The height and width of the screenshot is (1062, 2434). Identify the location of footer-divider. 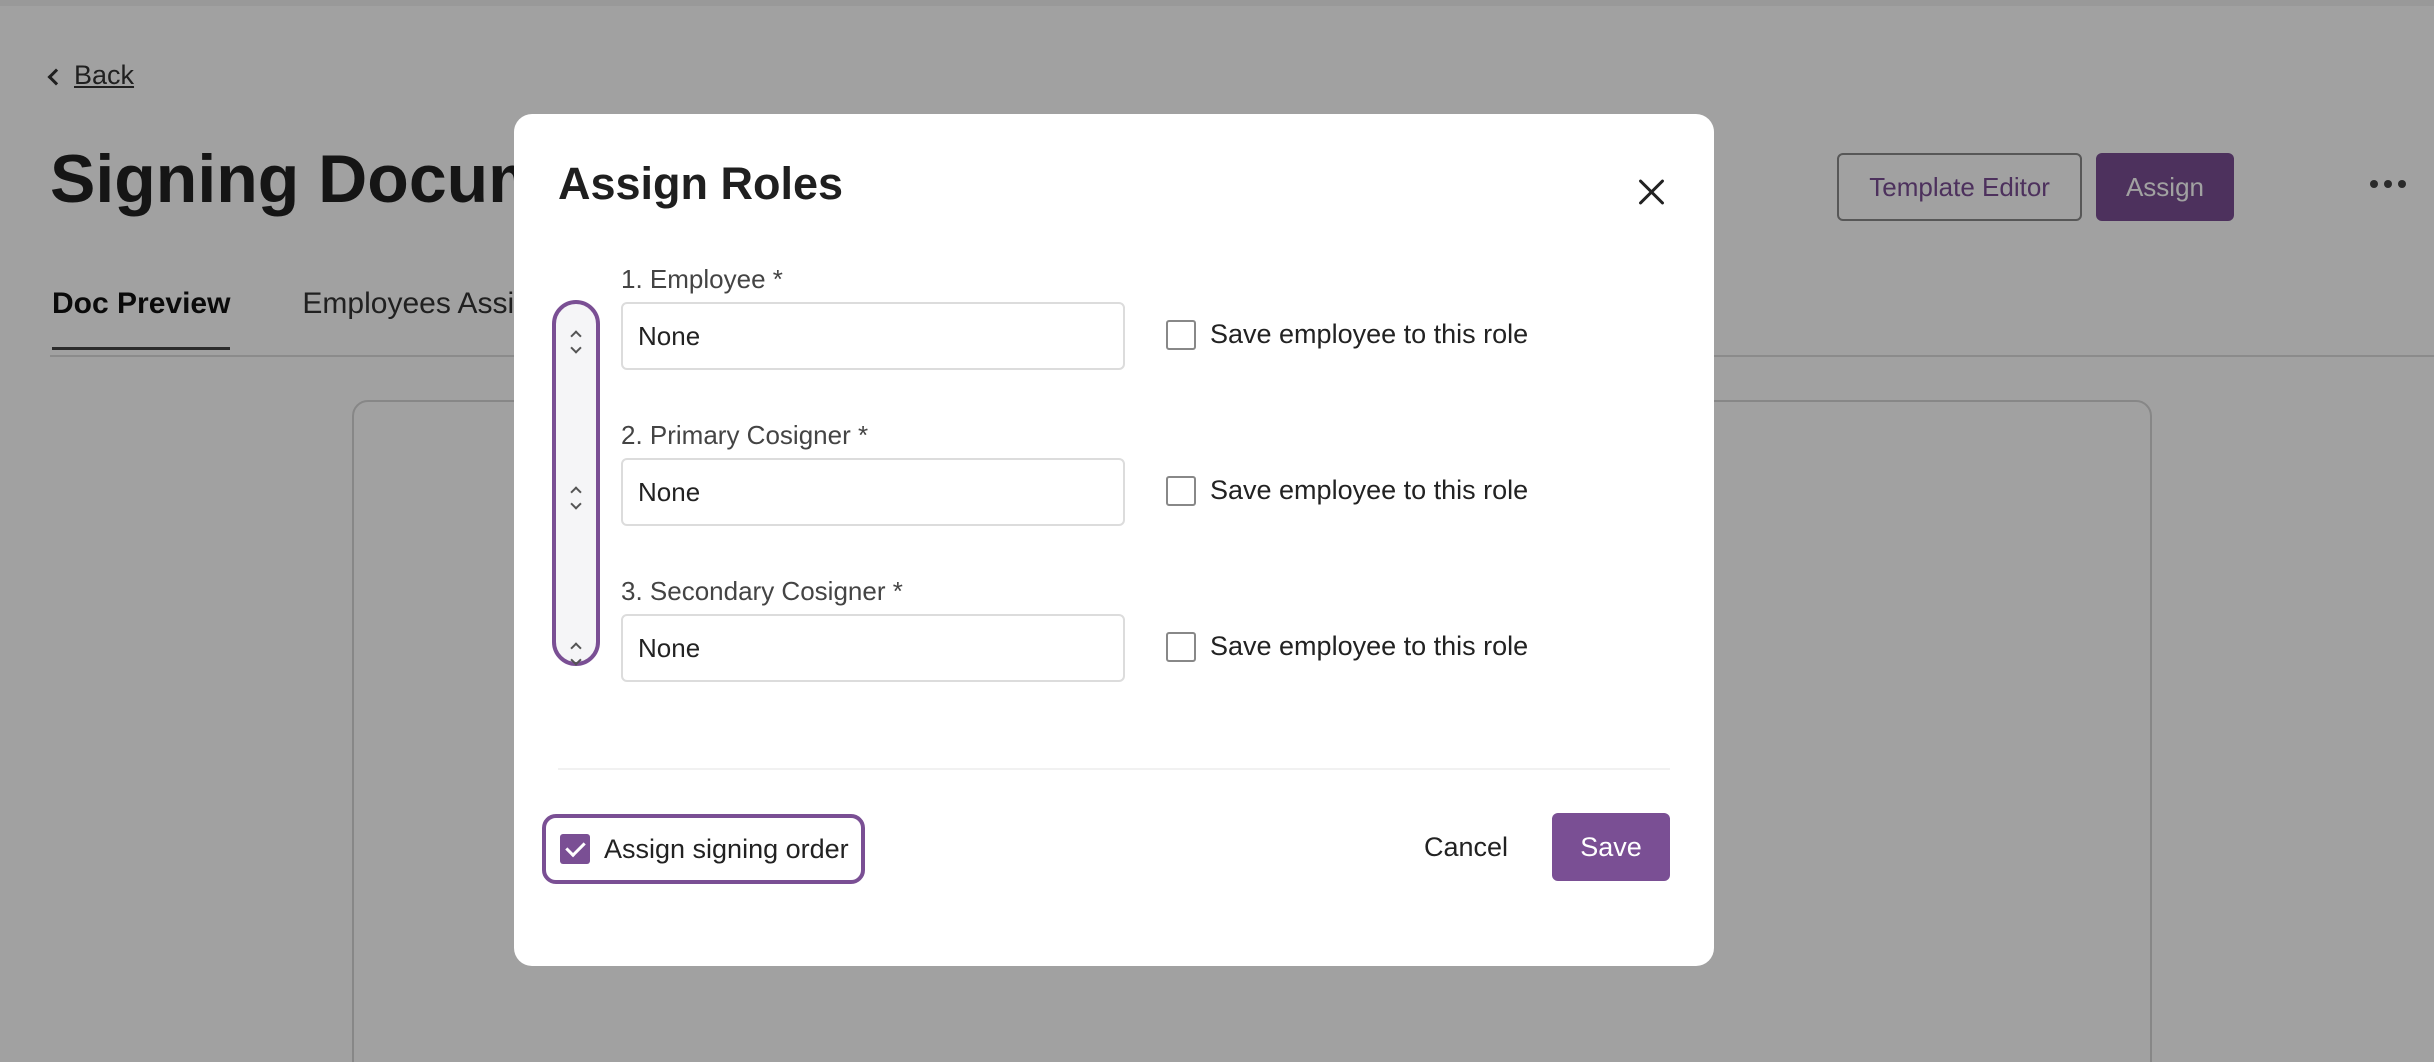
(1114, 769).